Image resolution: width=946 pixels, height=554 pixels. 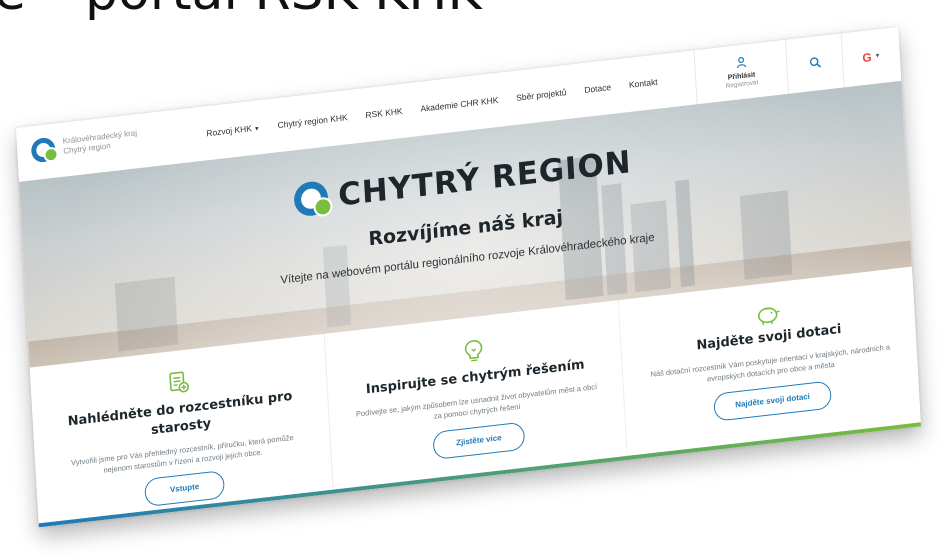 I want to click on nav-item-rsk: RSK KHK, so click(x=384, y=113).